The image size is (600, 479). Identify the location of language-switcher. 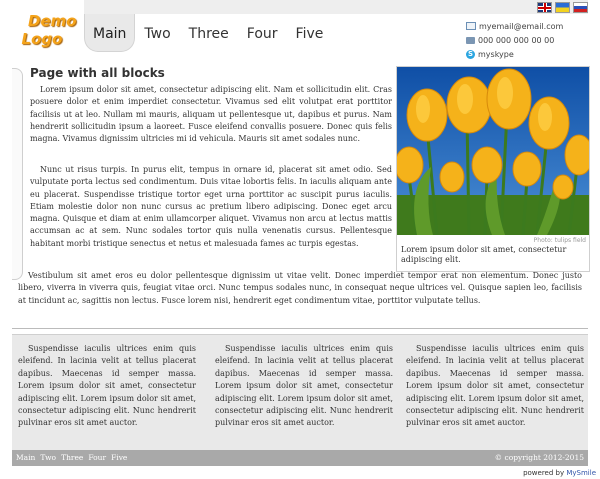
(562, 7).